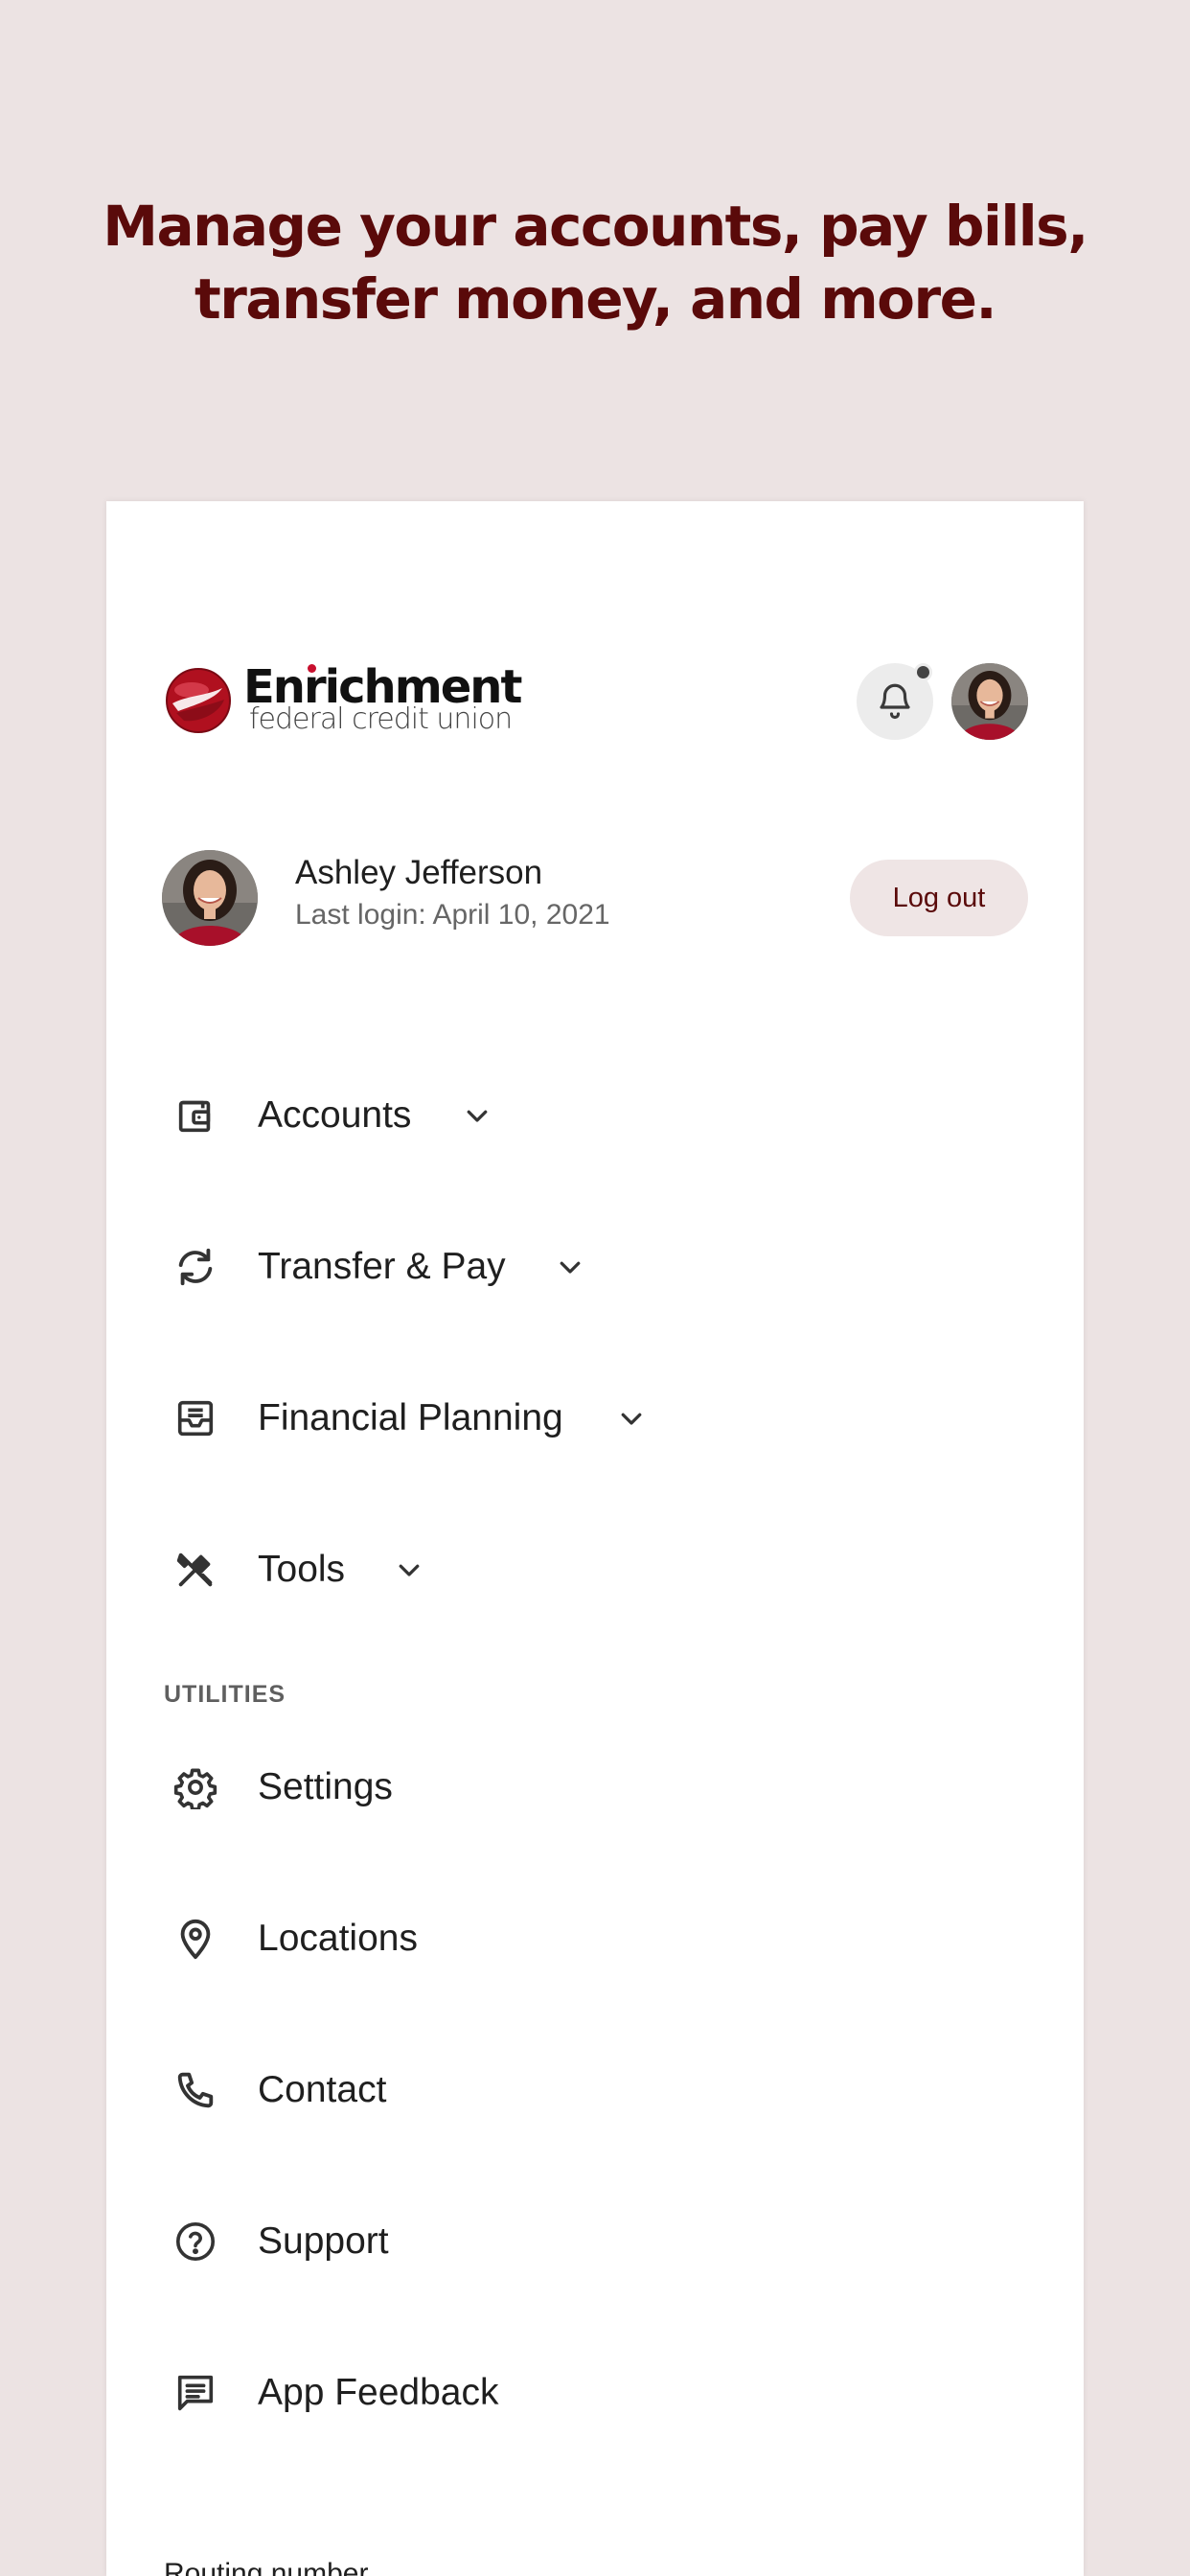 The image size is (1190, 2576). What do you see at coordinates (302, 1569) in the screenshot?
I see `menu-label-tools: Tools` at bounding box center [302, 1569].